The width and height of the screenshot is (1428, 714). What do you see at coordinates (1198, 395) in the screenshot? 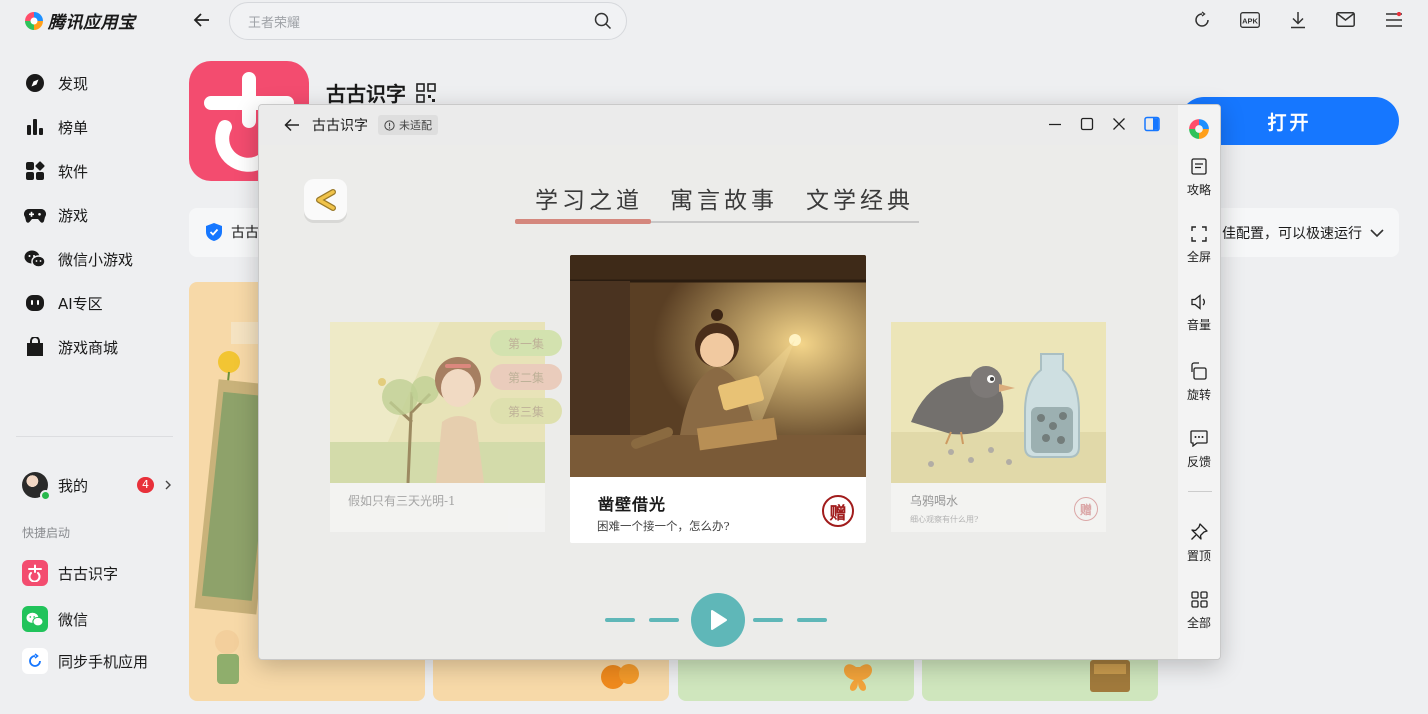
I see `tool-label: 旋转` at bounding box center [1198, 395].